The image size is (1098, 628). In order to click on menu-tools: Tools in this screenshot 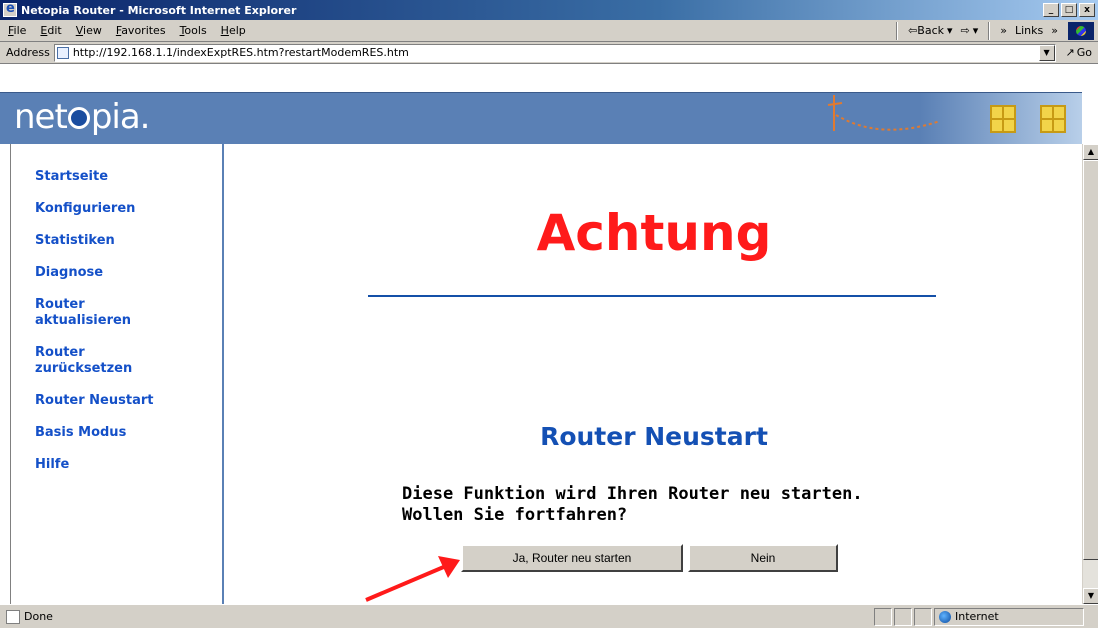, I will do `click(193, 30)`.